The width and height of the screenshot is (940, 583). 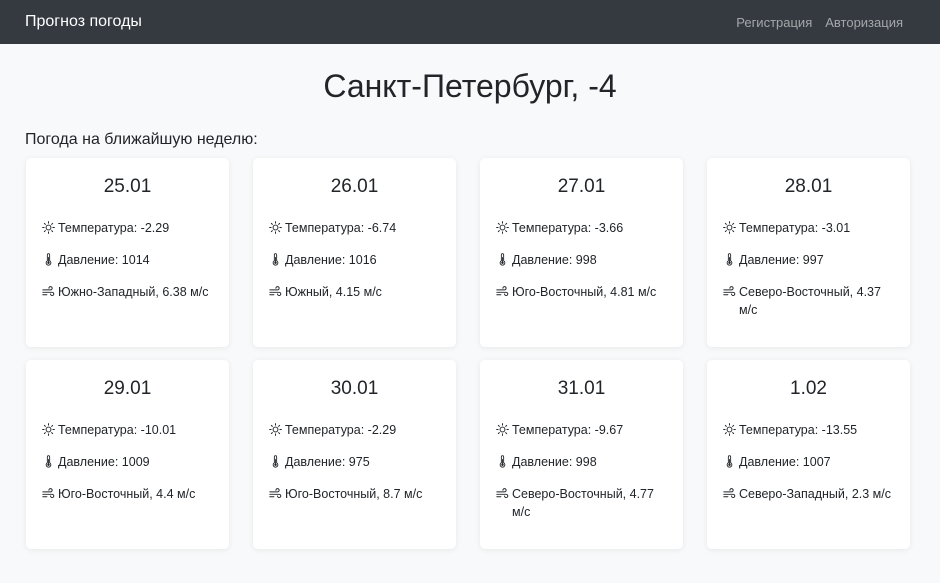 I want to click on temperature-row: Температура: -13.55, so click(x=808, y=430).